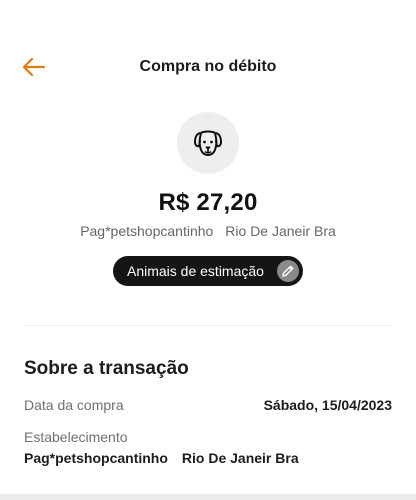  I want to click on divider, so click(208, 325).